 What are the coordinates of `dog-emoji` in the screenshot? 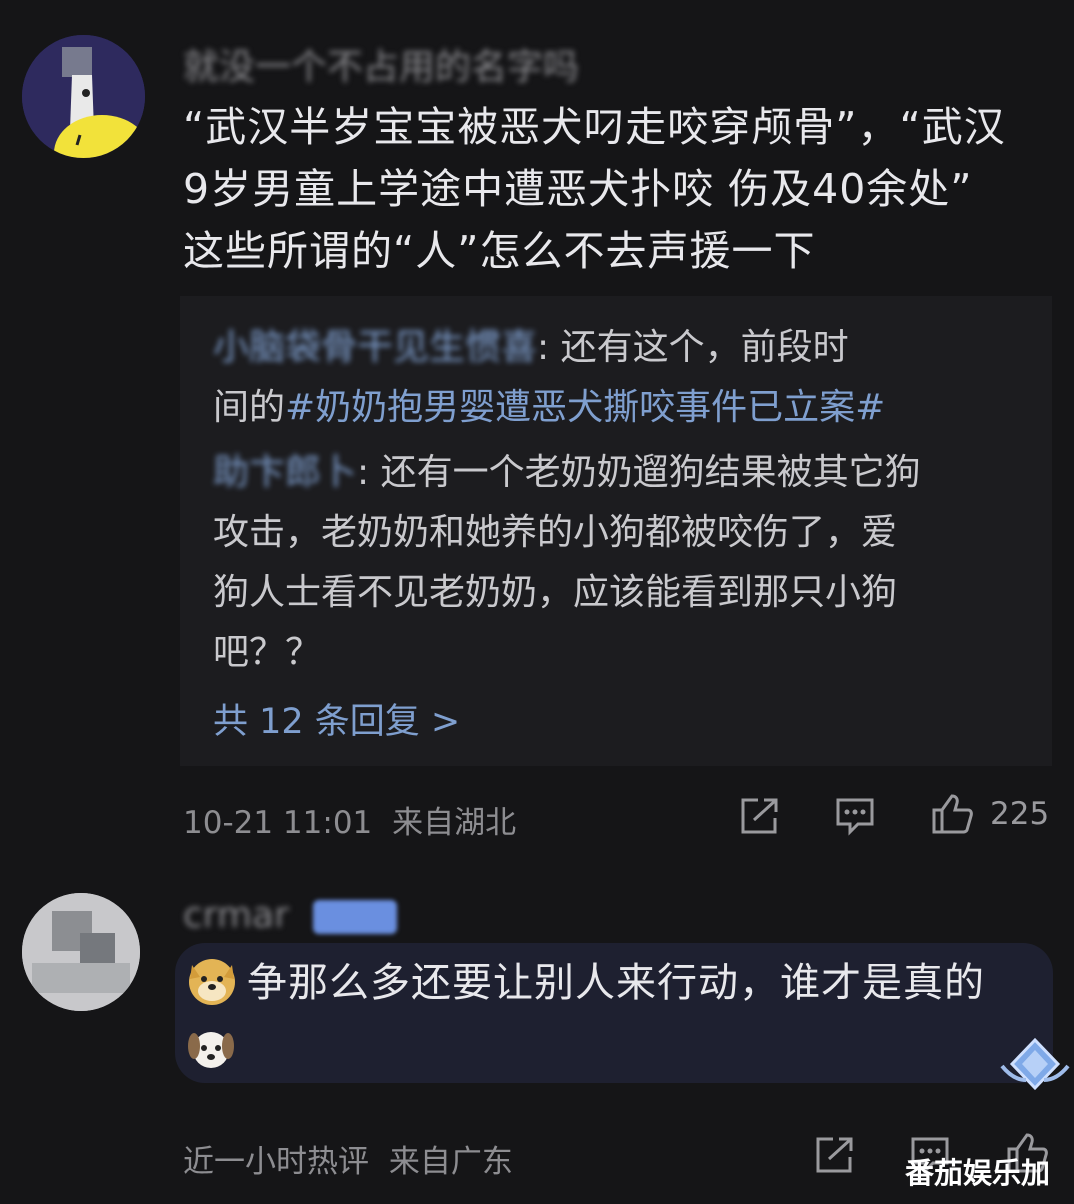 It's located at (211, 1050).